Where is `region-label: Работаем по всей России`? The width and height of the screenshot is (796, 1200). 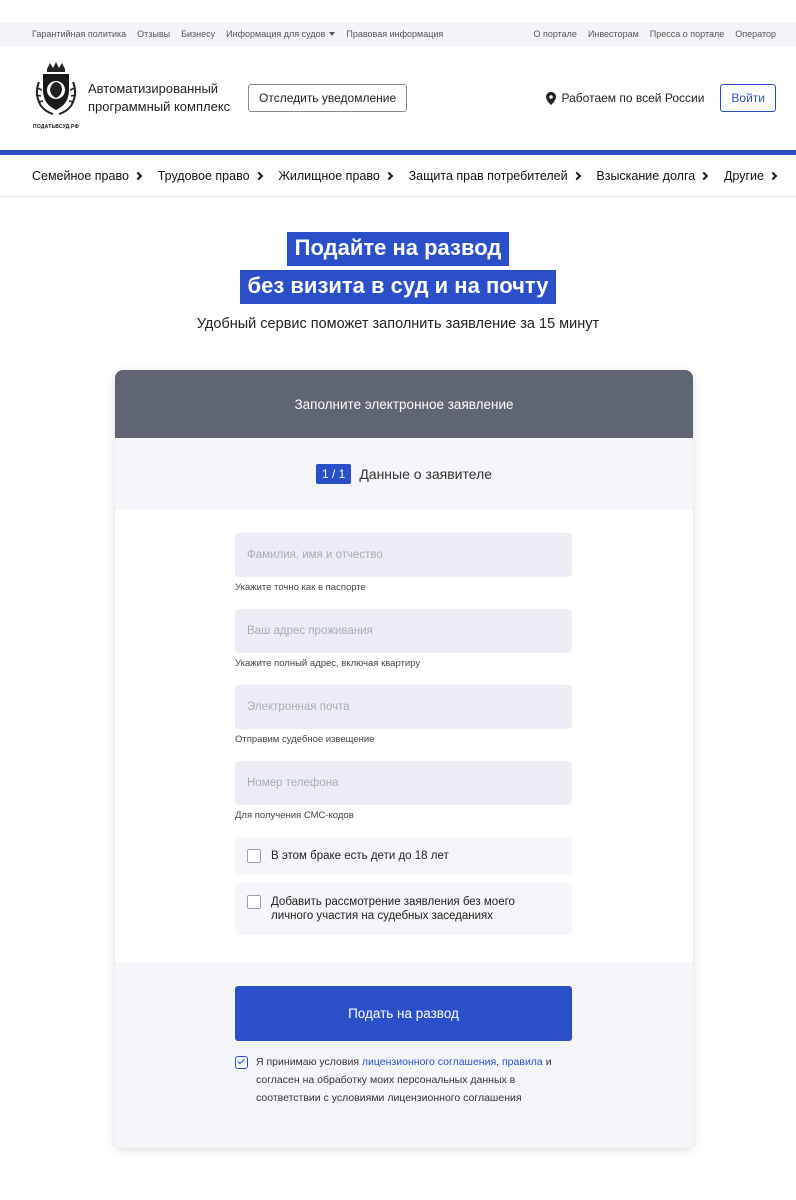 region-label: Работаем по всей России is located at coordinates (633, 98).